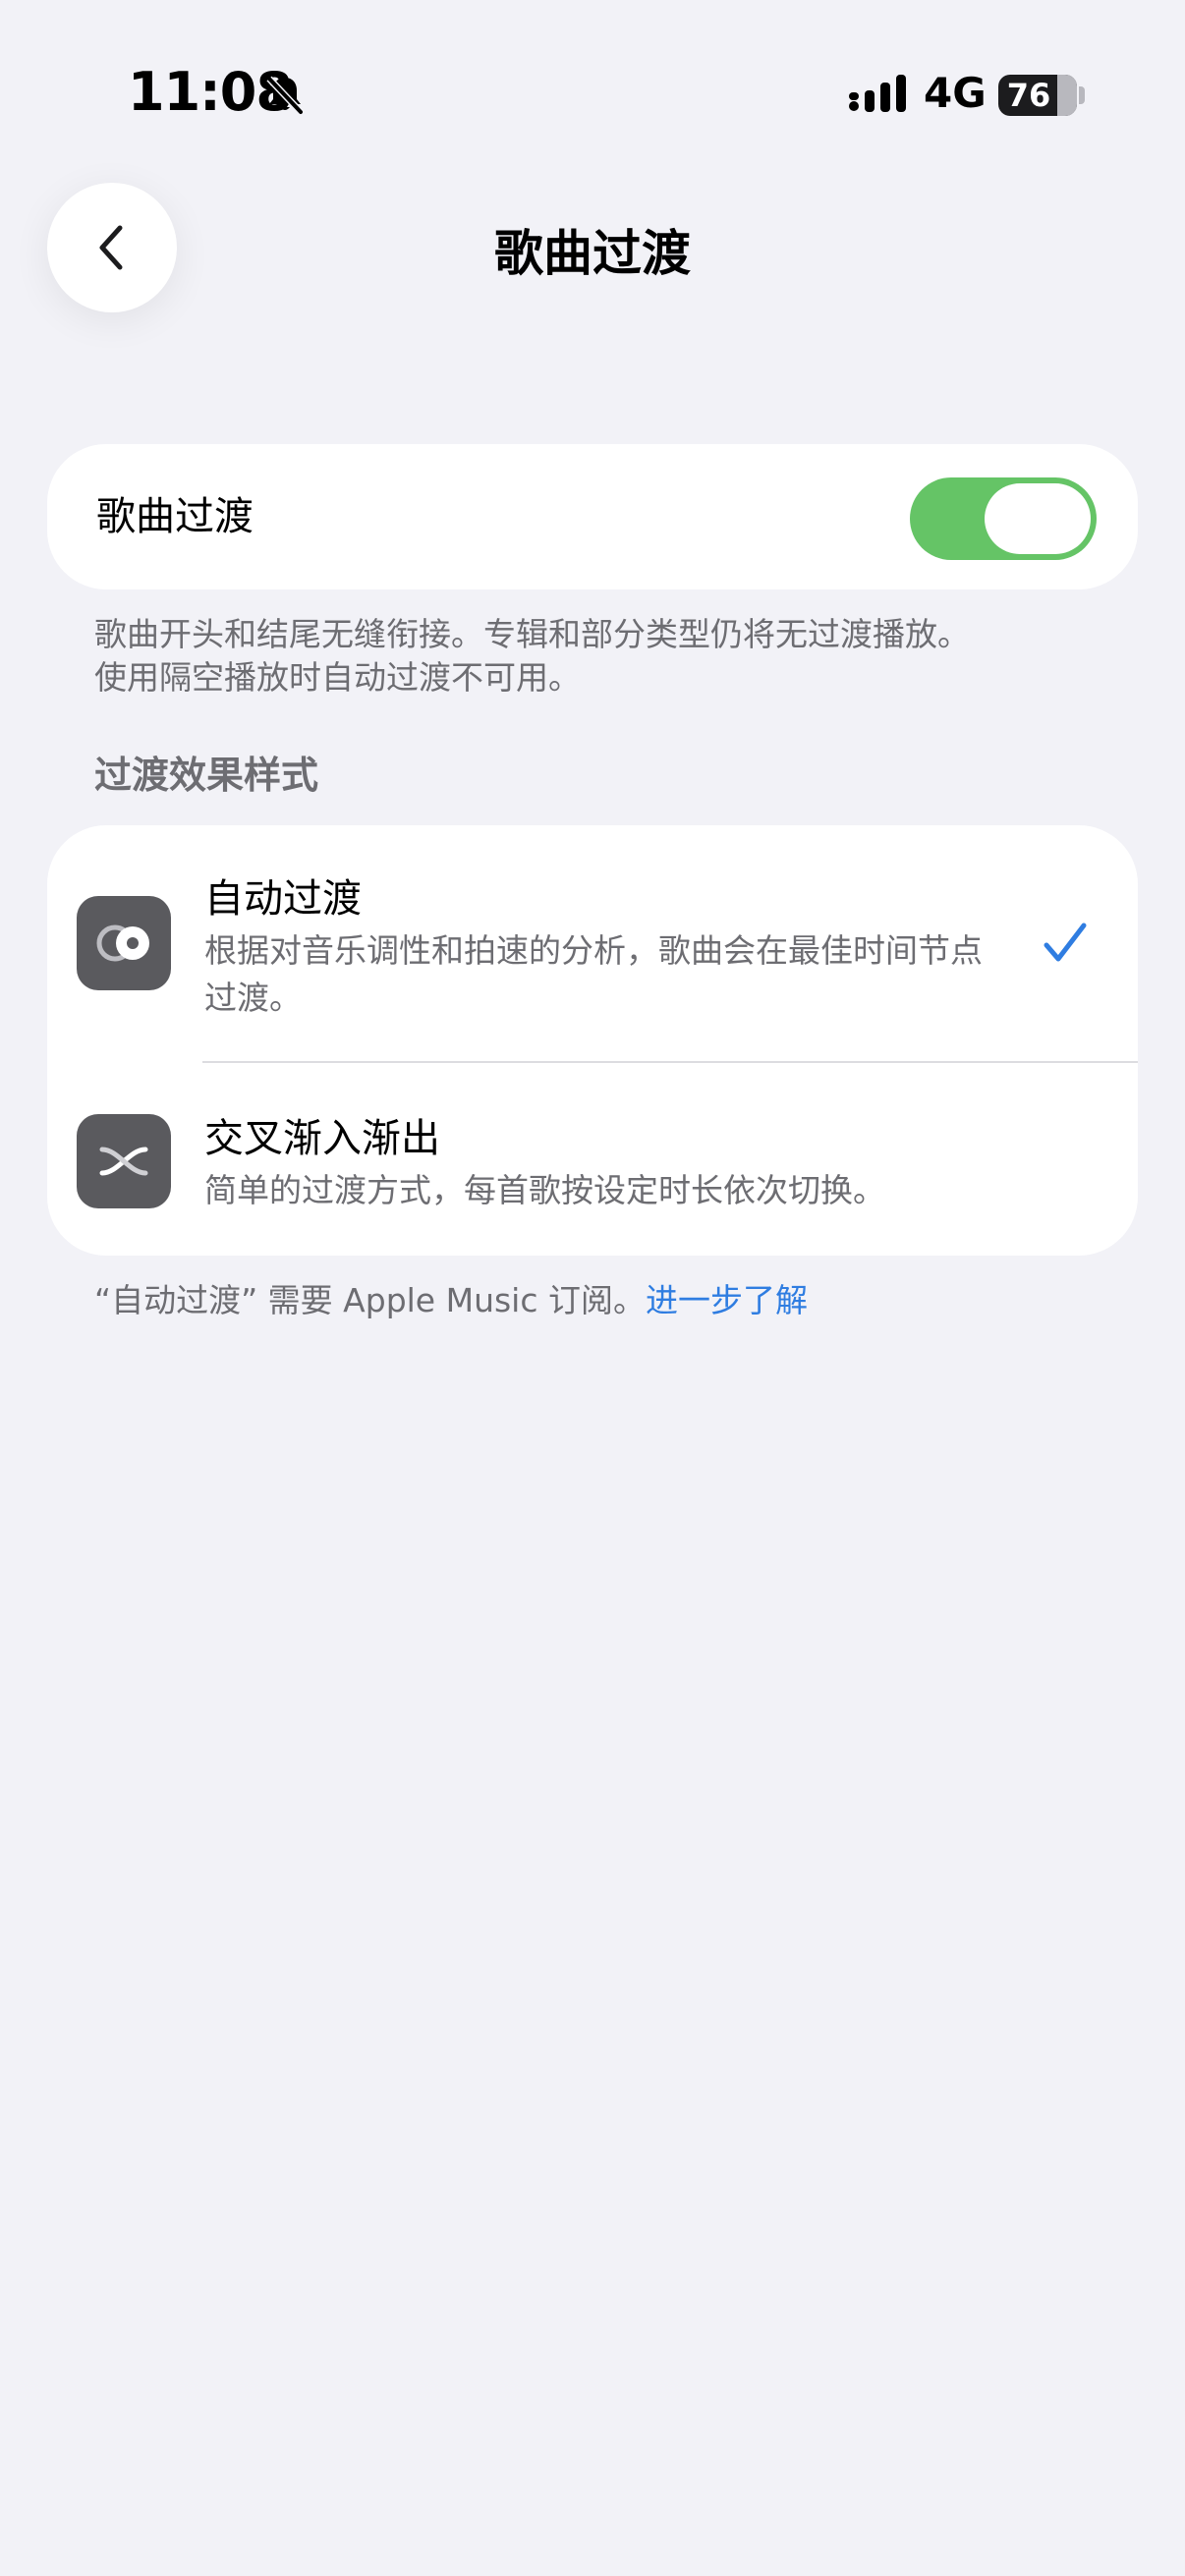 Image resolution: width=1185 pixels, height=2576 pixels. What do you see at coordinates (1065, 942) in the screenshot?
I see `checkmark-icon` at bounding box center [1065, 942].